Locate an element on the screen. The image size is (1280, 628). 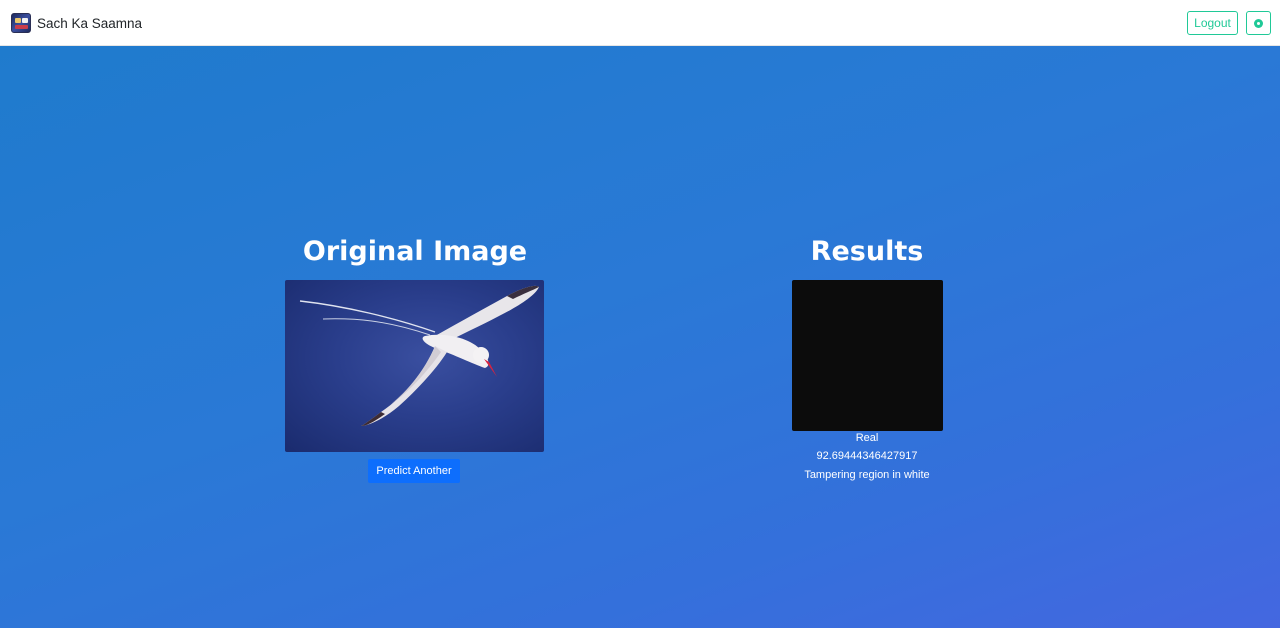
gear-icon is located at coordinates (1258, 23).